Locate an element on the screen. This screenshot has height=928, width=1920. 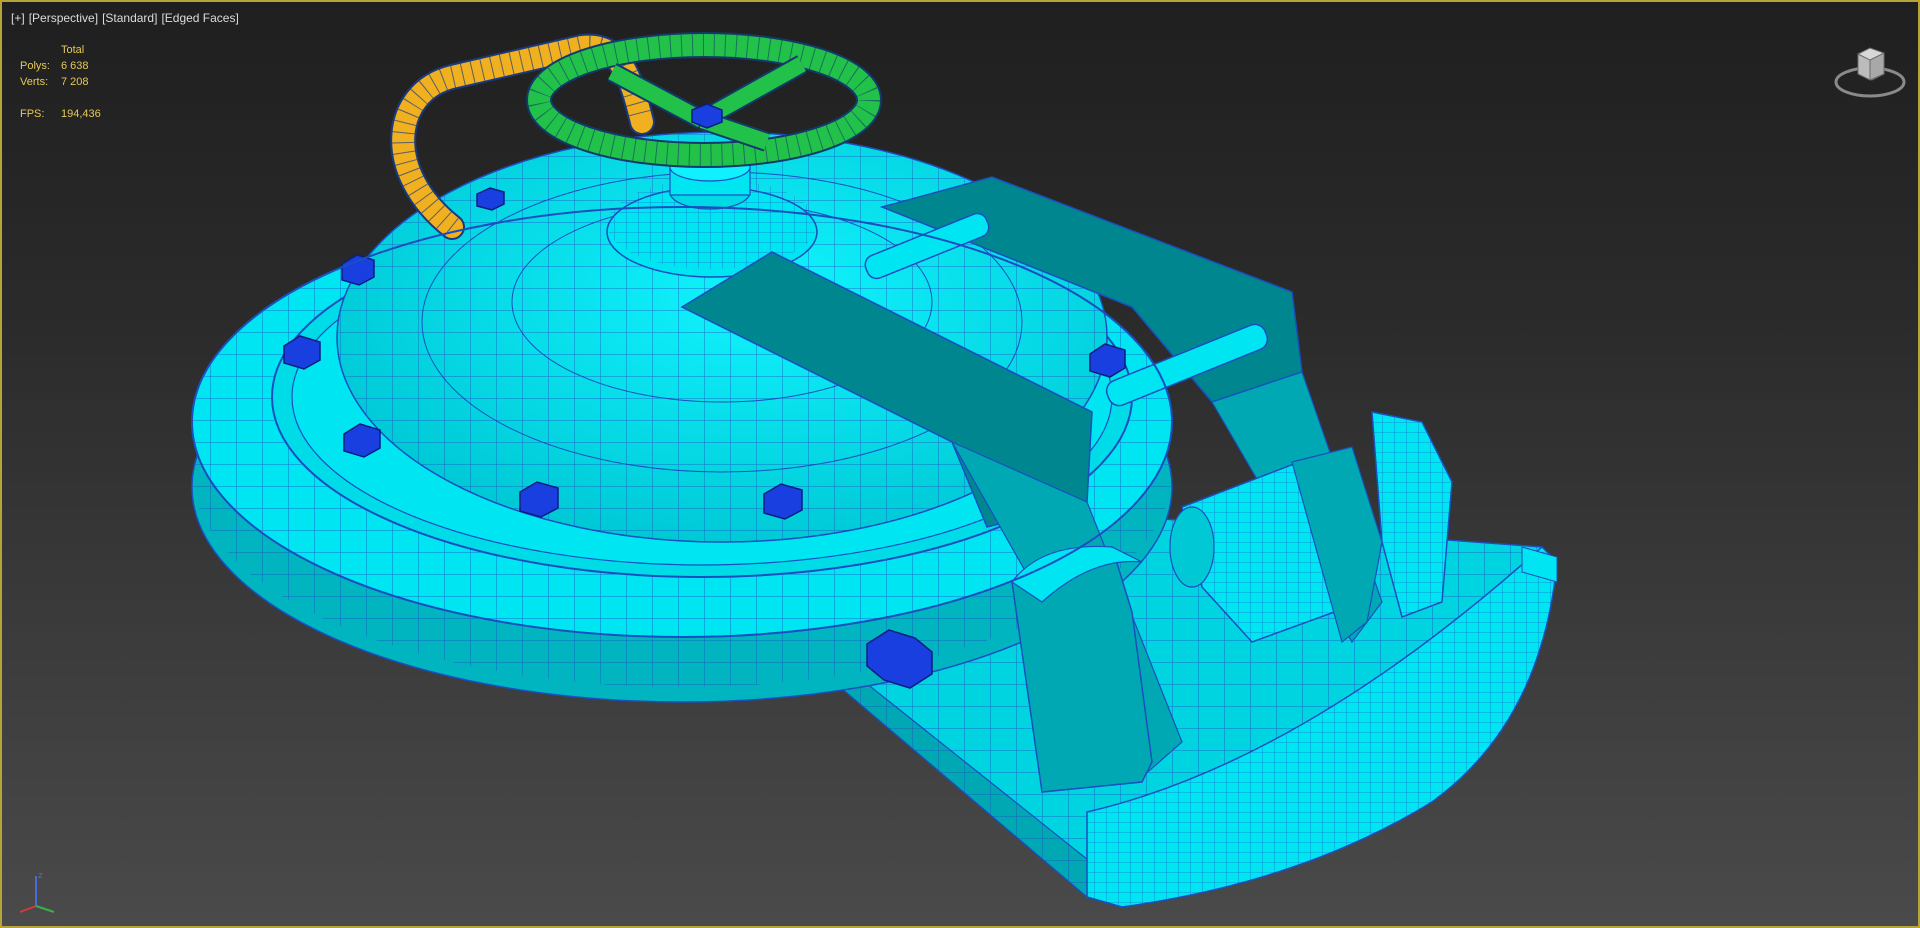
polys-value: 6 638 is located at coordinates (75, 66).